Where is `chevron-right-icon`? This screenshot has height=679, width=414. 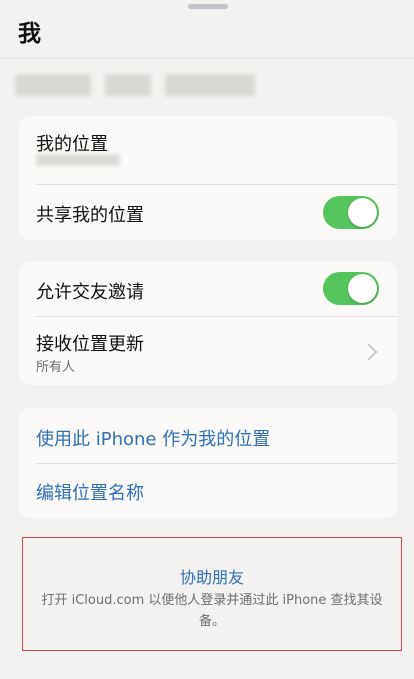 chevron-right-icon is located at coordinates (369, 352).